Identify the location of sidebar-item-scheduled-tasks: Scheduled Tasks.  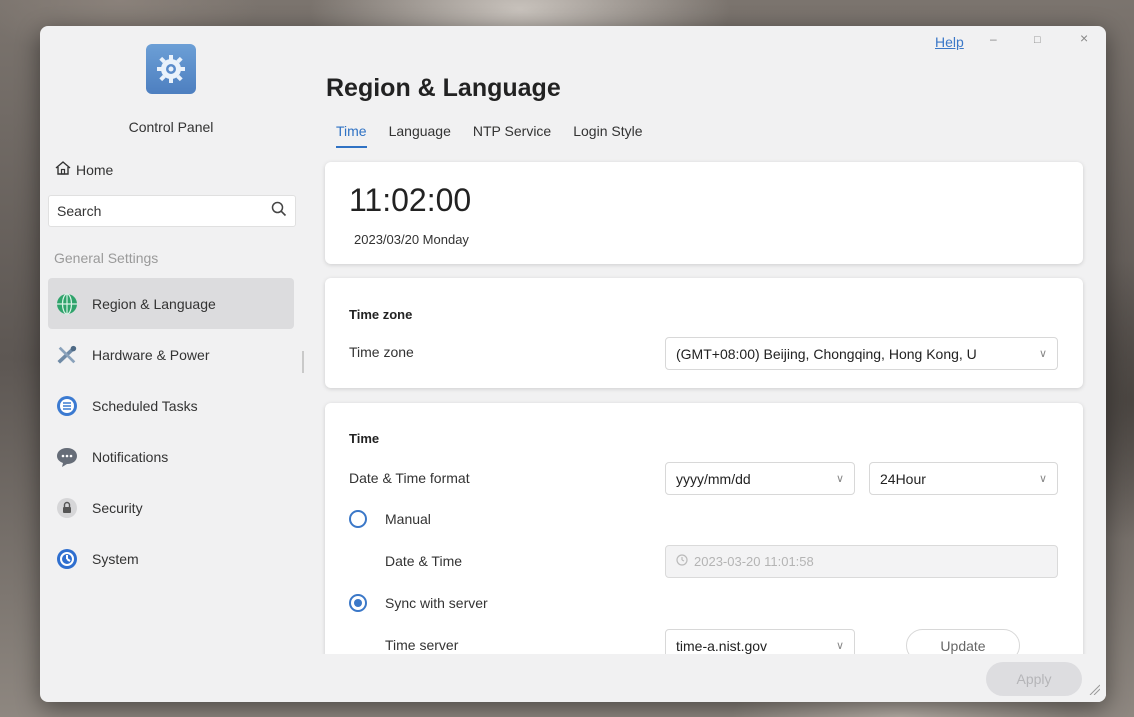
(171, 405).